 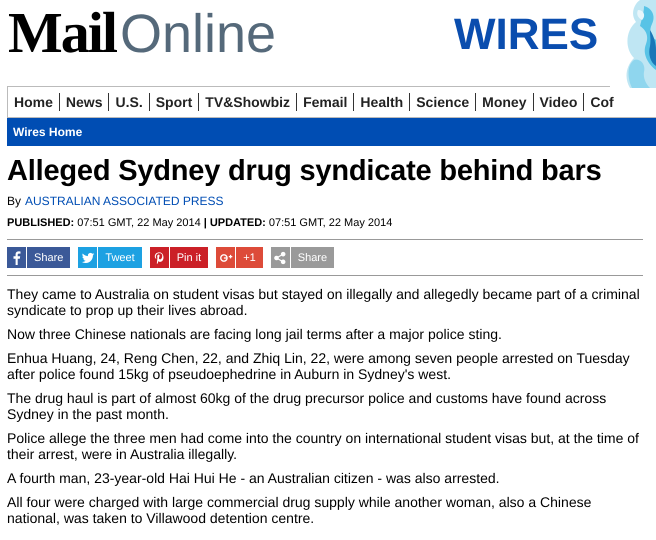 What do you see at coordinates (179, 257) in the screenshot?
I see `share-button: Pin it` at bounding box center [179, 257].